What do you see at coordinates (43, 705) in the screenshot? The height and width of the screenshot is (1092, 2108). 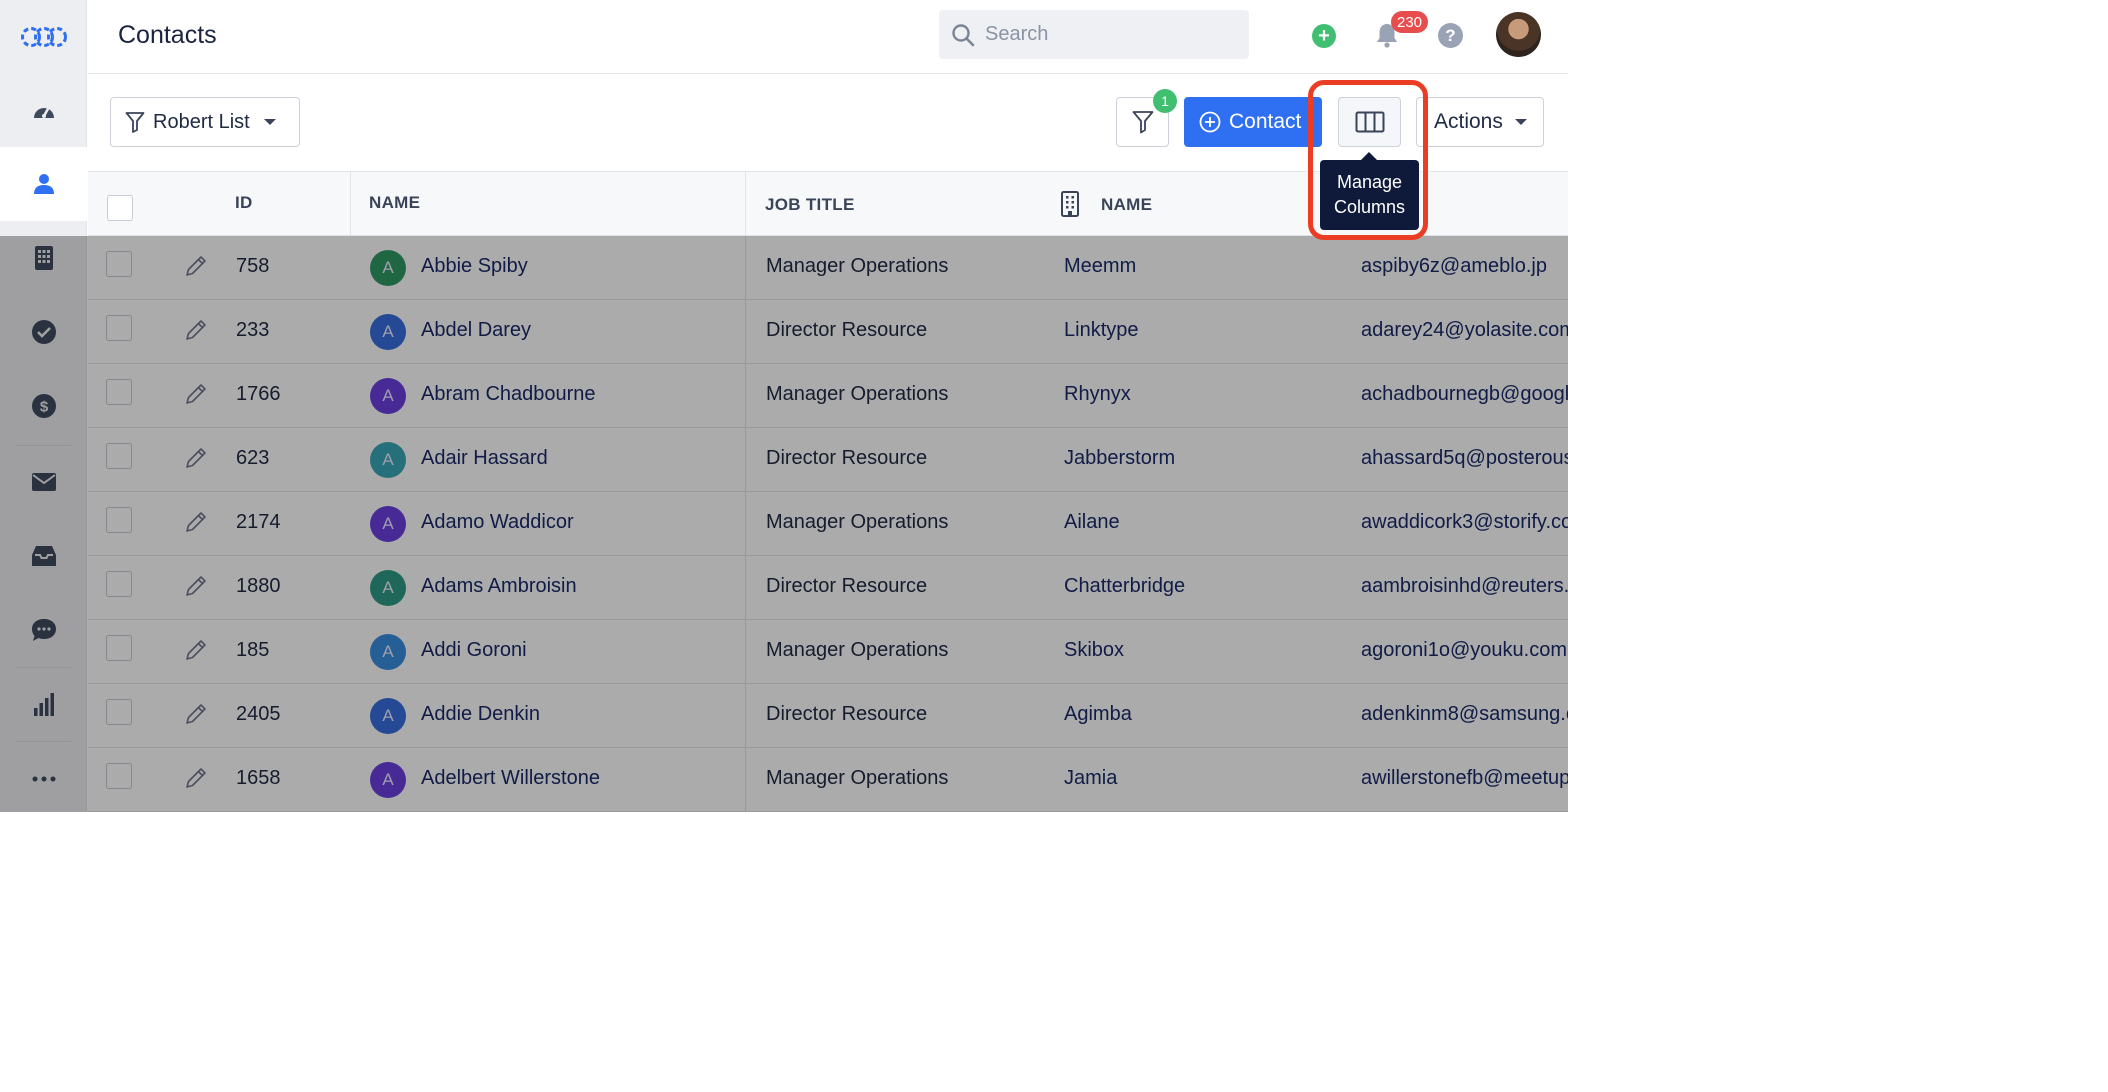 I see `sidebar-item-reports` at bounding box center [43, 705].